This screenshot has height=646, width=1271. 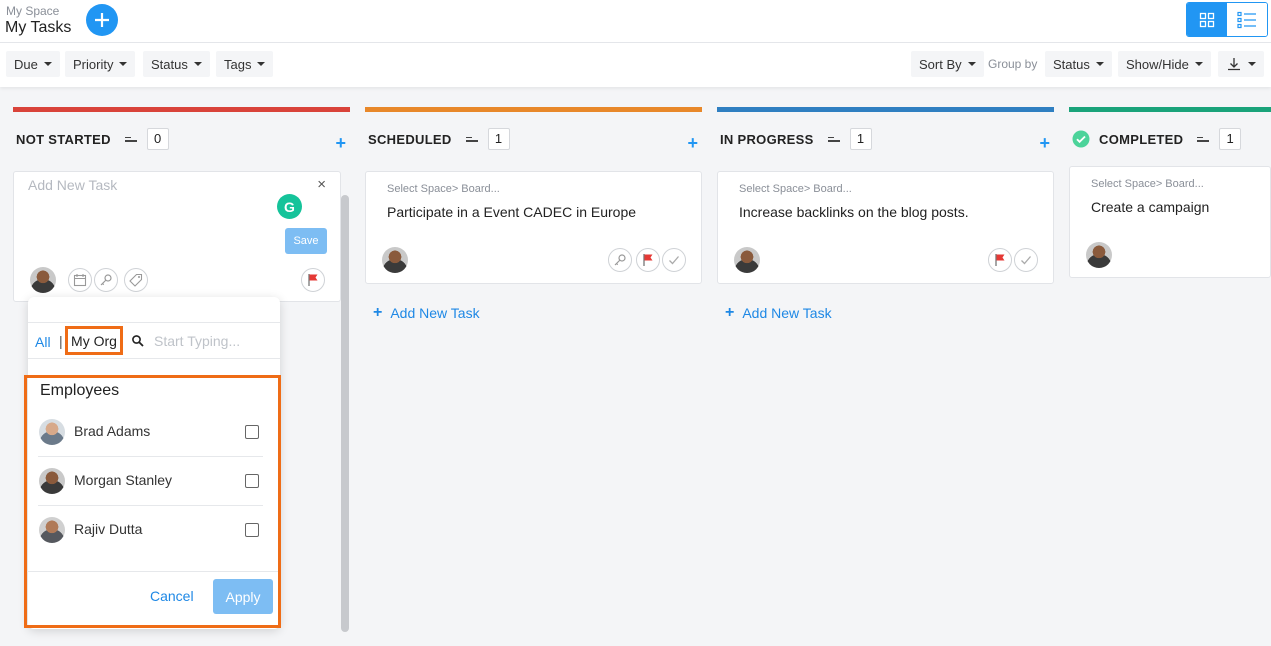 I want to click on priority-filter: Priority, so click(x=100, y=64).